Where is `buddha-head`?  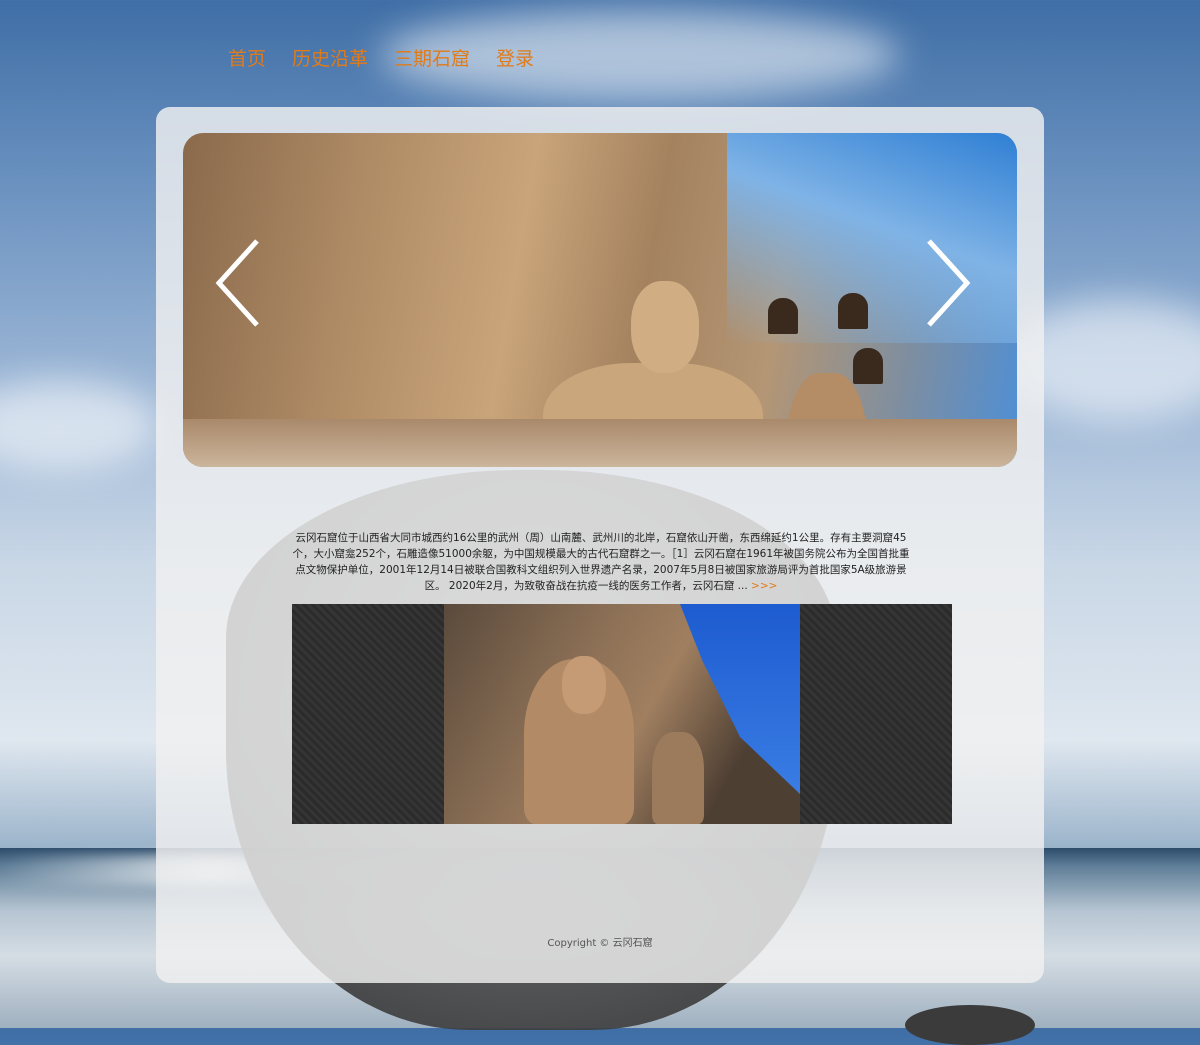 buddha-head is located at coordinates (665, 327).